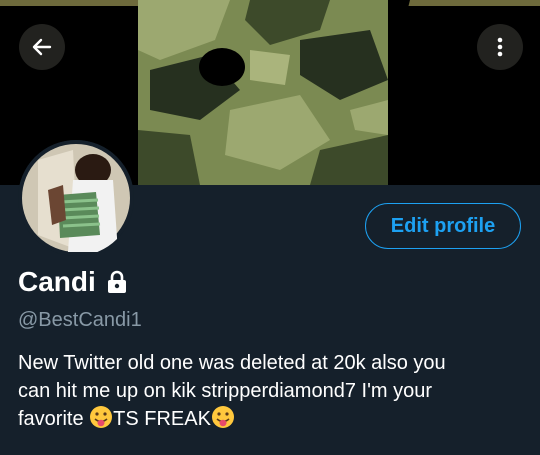 Image resolution: width=540 pixels, height=455 pixels. What do you see at coordinates (57, 281) in the screenshot?
I see `display-name: Candi` at bounding box center [57, 281].